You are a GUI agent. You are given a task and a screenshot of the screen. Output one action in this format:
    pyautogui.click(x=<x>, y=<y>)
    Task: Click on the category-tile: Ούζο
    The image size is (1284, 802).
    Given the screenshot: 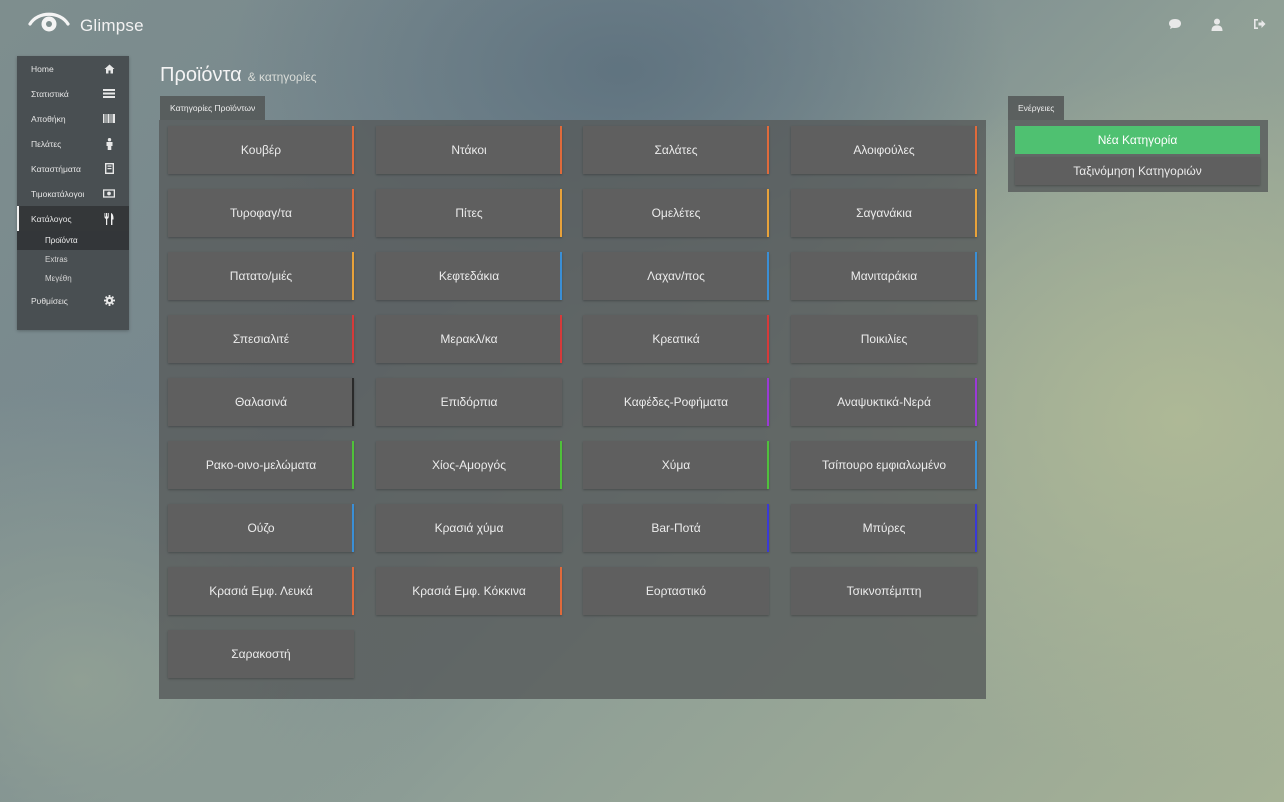 What is the action you would take?
    pyautogui.click(x=261, y=528)
    